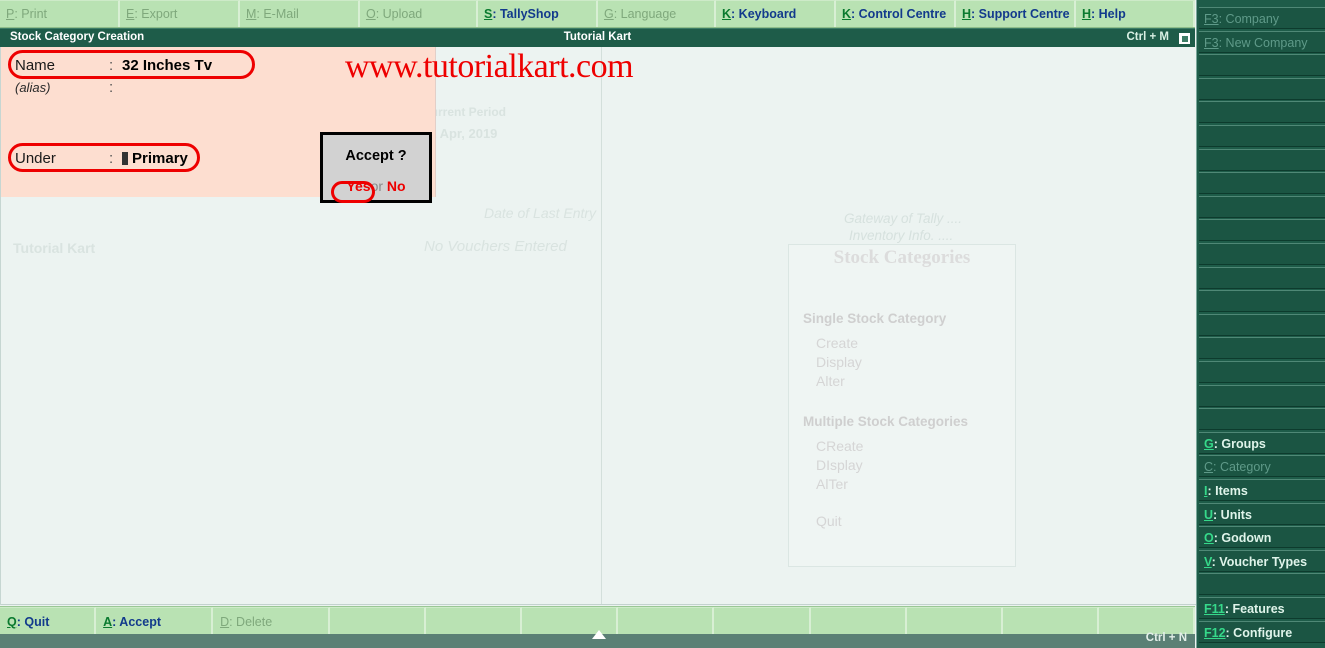  I want to click on name-input: 32 Inches Tv, so click(167, 65).